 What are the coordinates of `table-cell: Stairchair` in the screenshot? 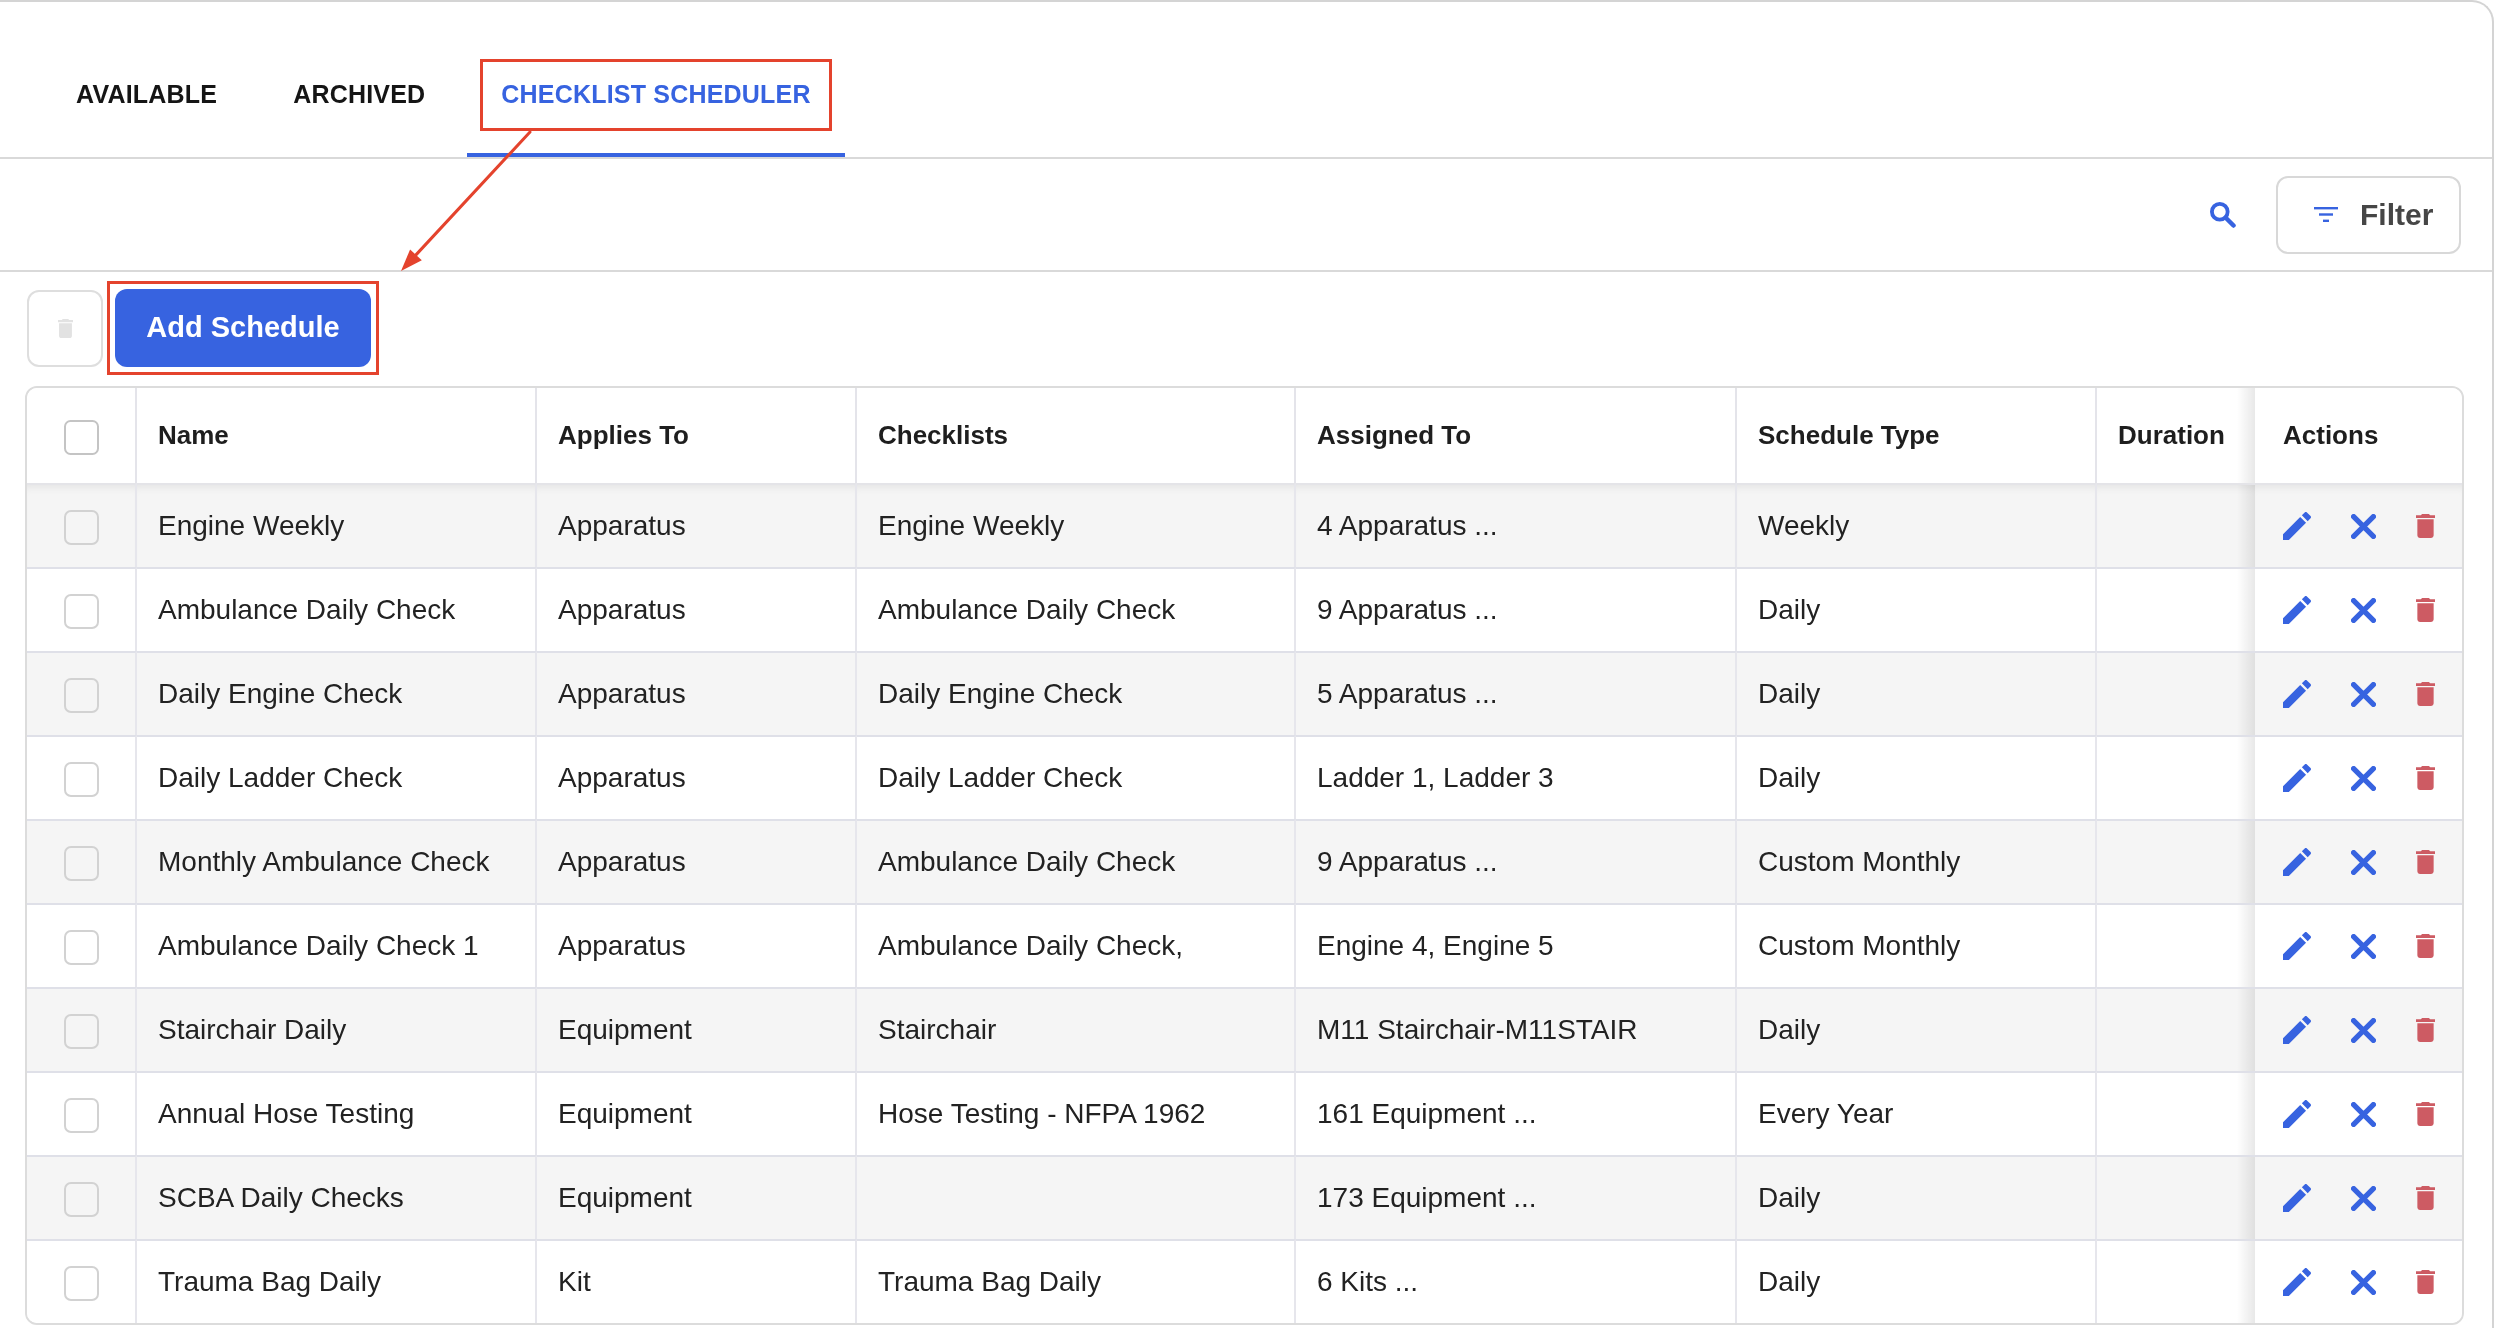 It's located at (1076, 1029).